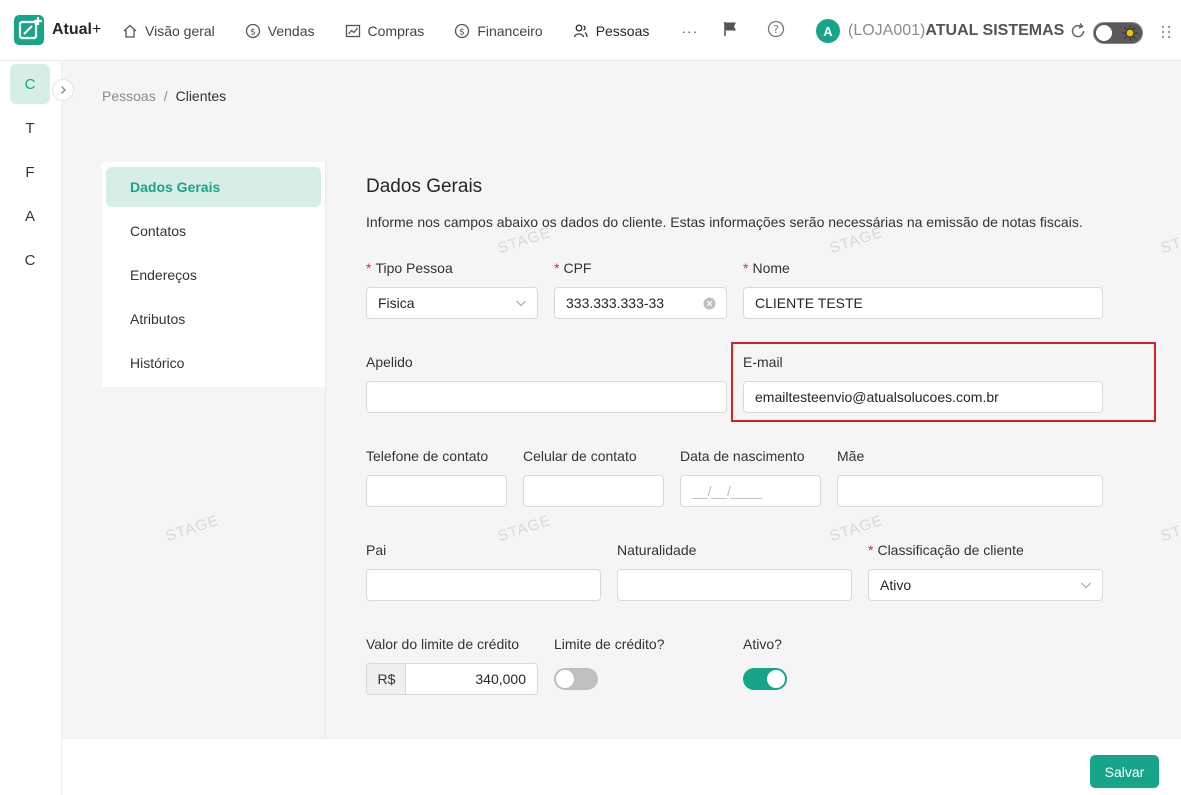  I want to click on app-logo: Atual+, so click(57, 30).